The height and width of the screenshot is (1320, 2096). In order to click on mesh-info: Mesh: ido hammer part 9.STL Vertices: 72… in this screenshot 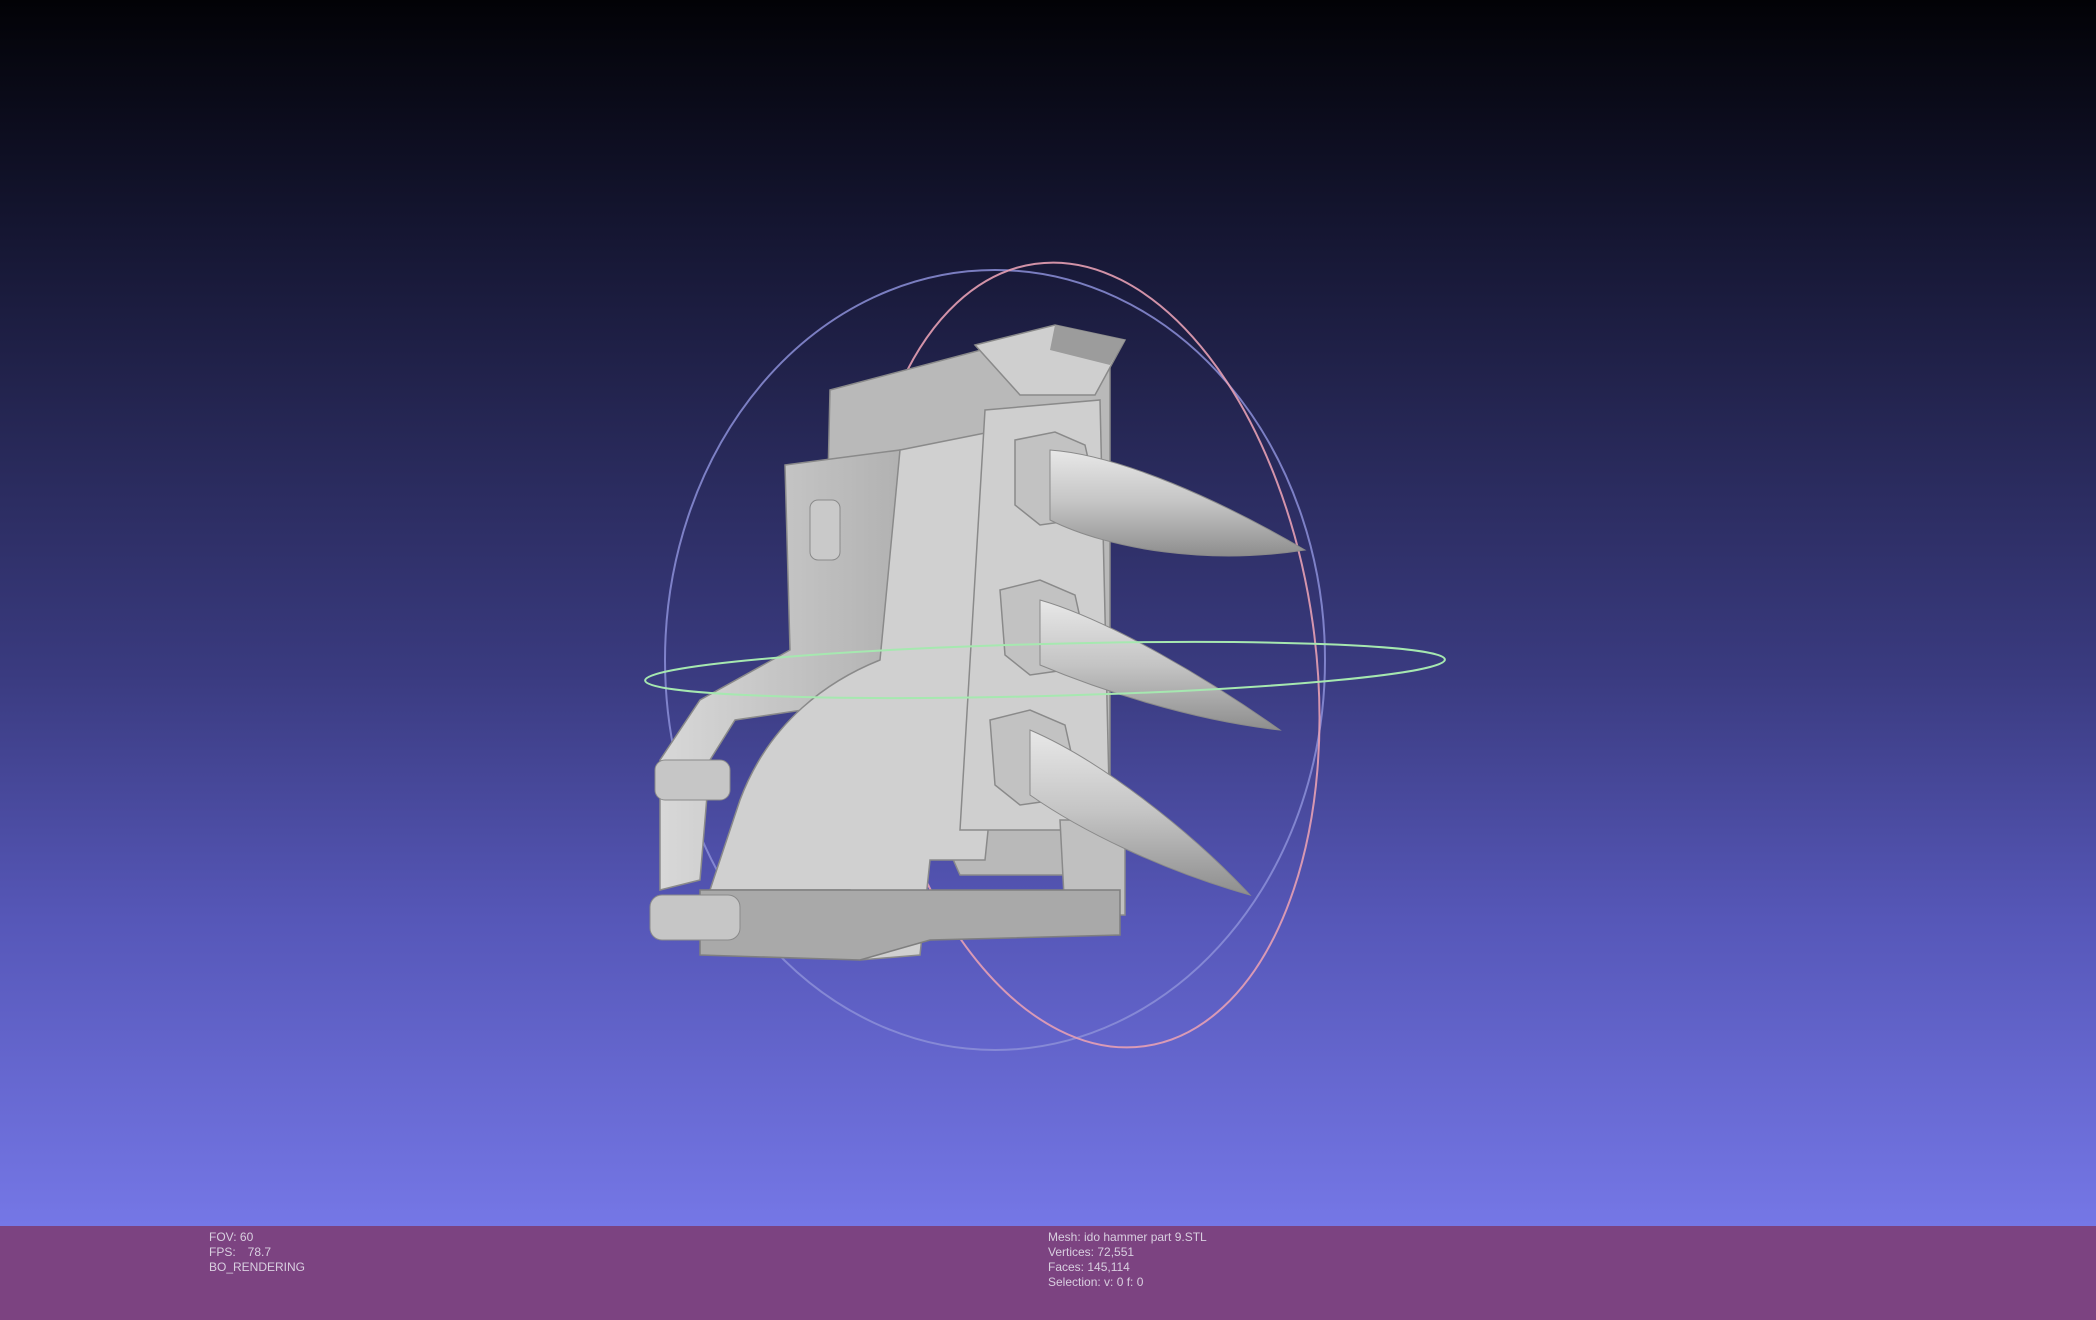, I will do `click(1127, 1260)`.